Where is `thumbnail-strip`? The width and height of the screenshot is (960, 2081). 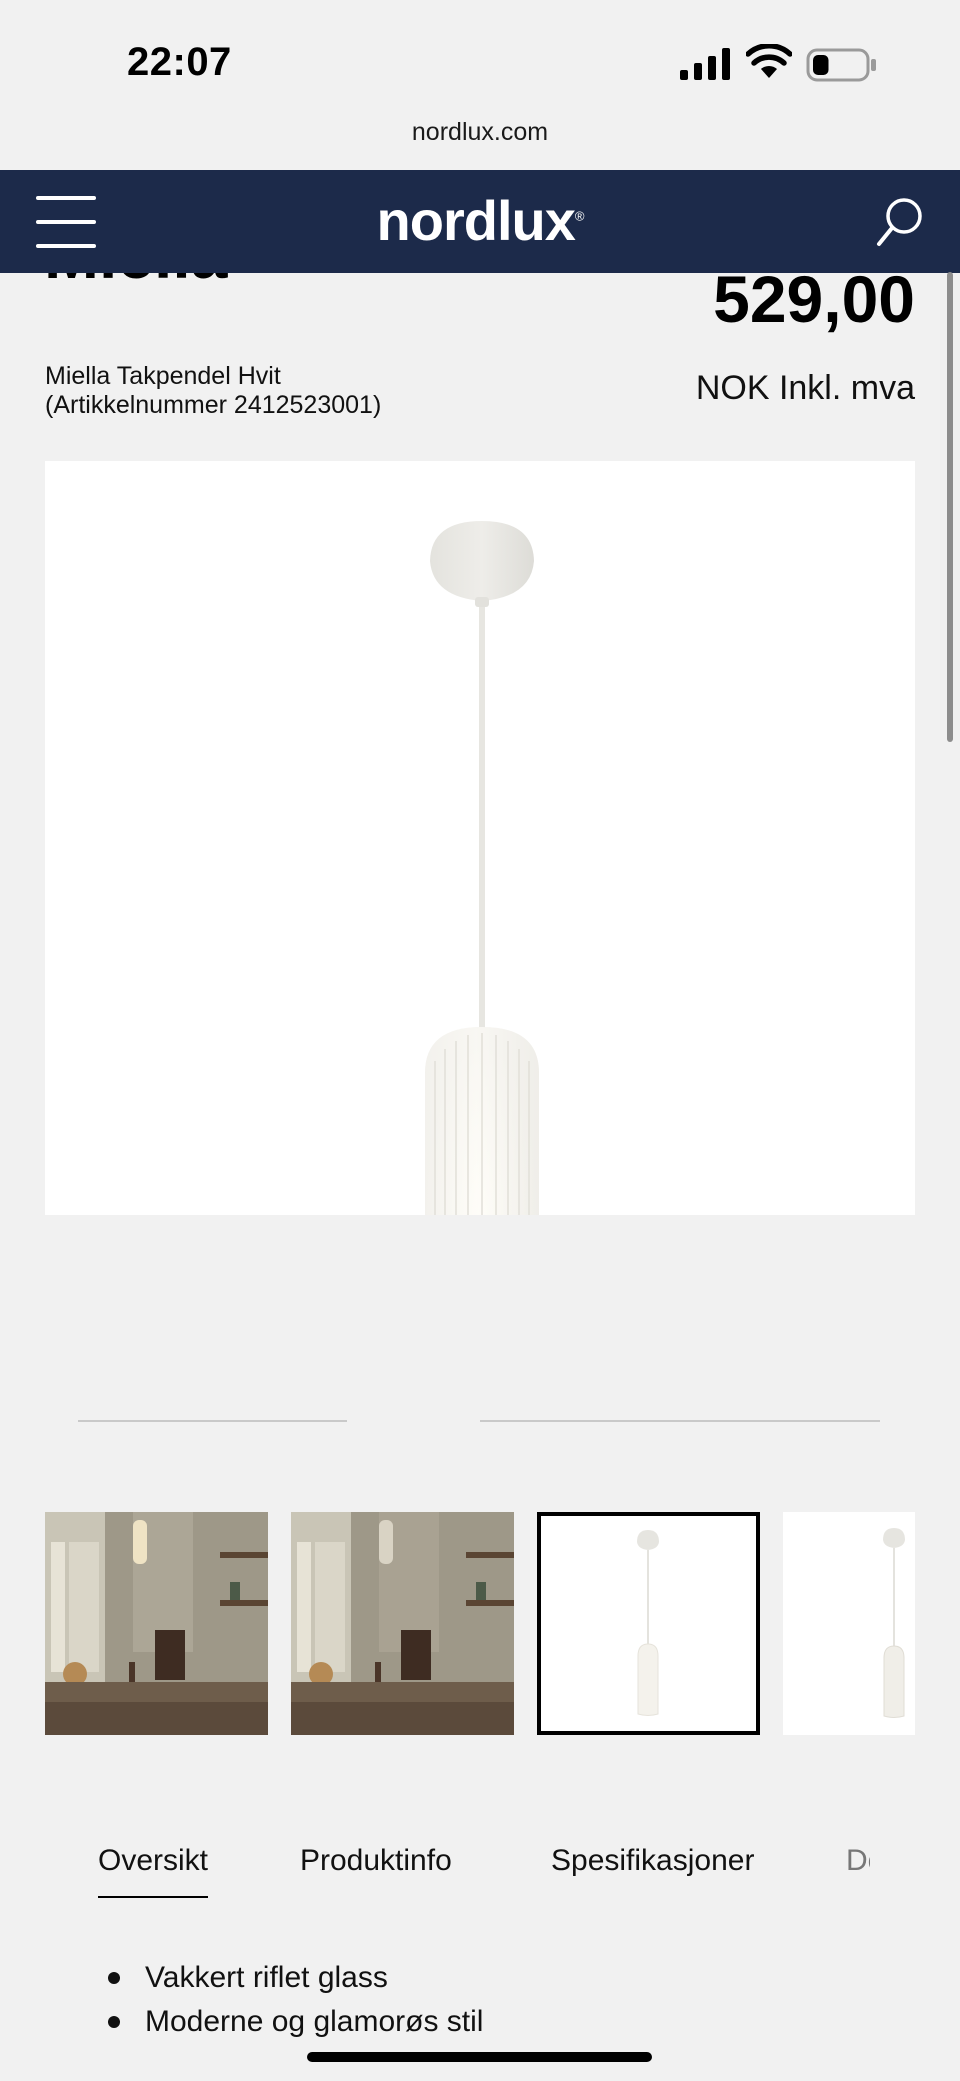 thumbnail-strip is located at coordinates (480, 1624).